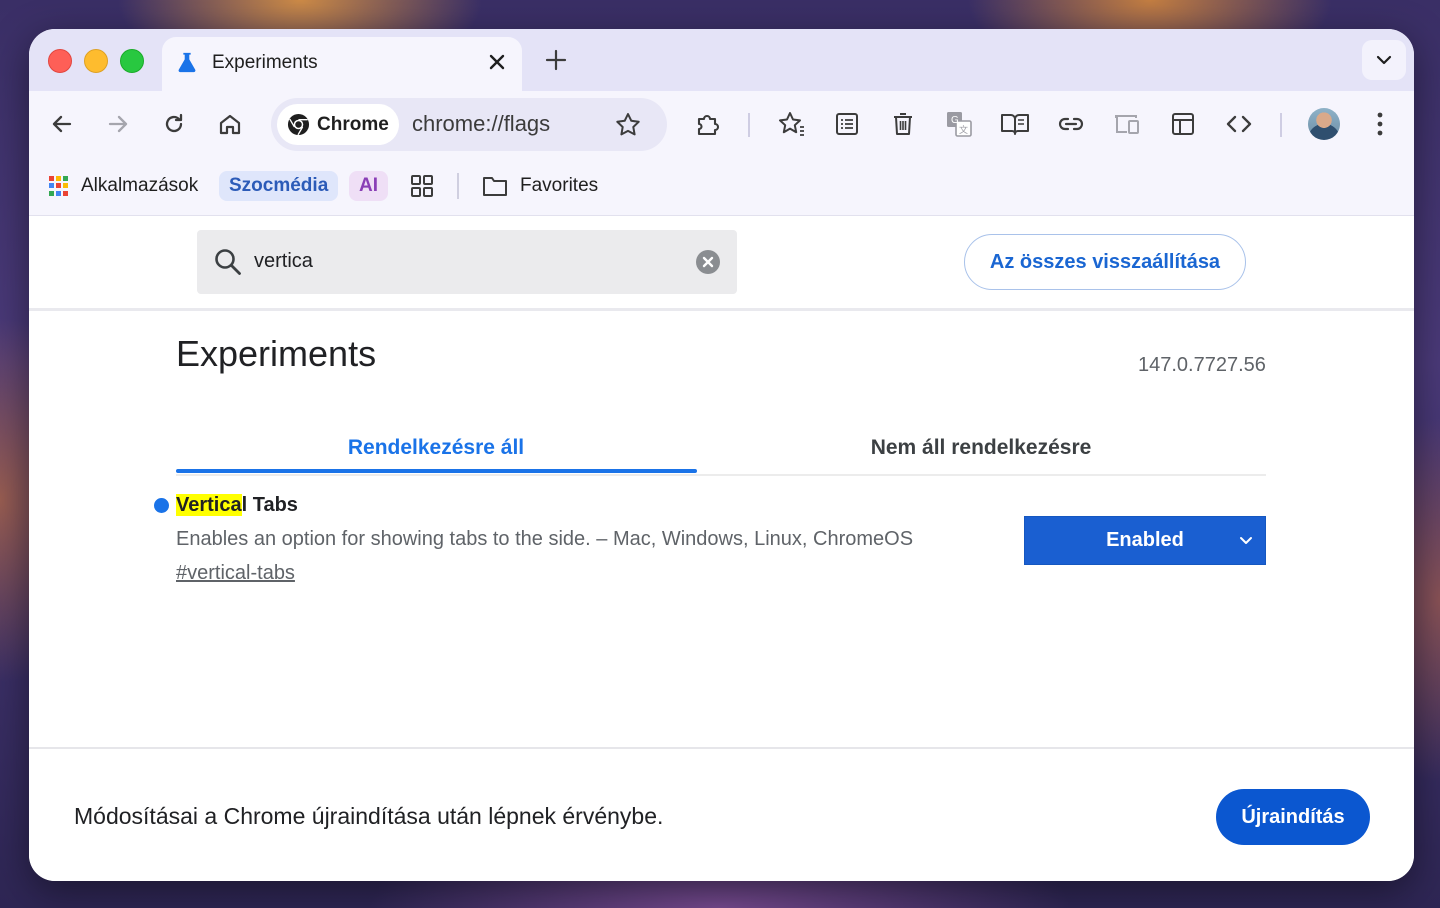 This screenshot has width=1440, height=908. I want to click on toolbar: Chrome chrome://flags G文, so click(721, 124).